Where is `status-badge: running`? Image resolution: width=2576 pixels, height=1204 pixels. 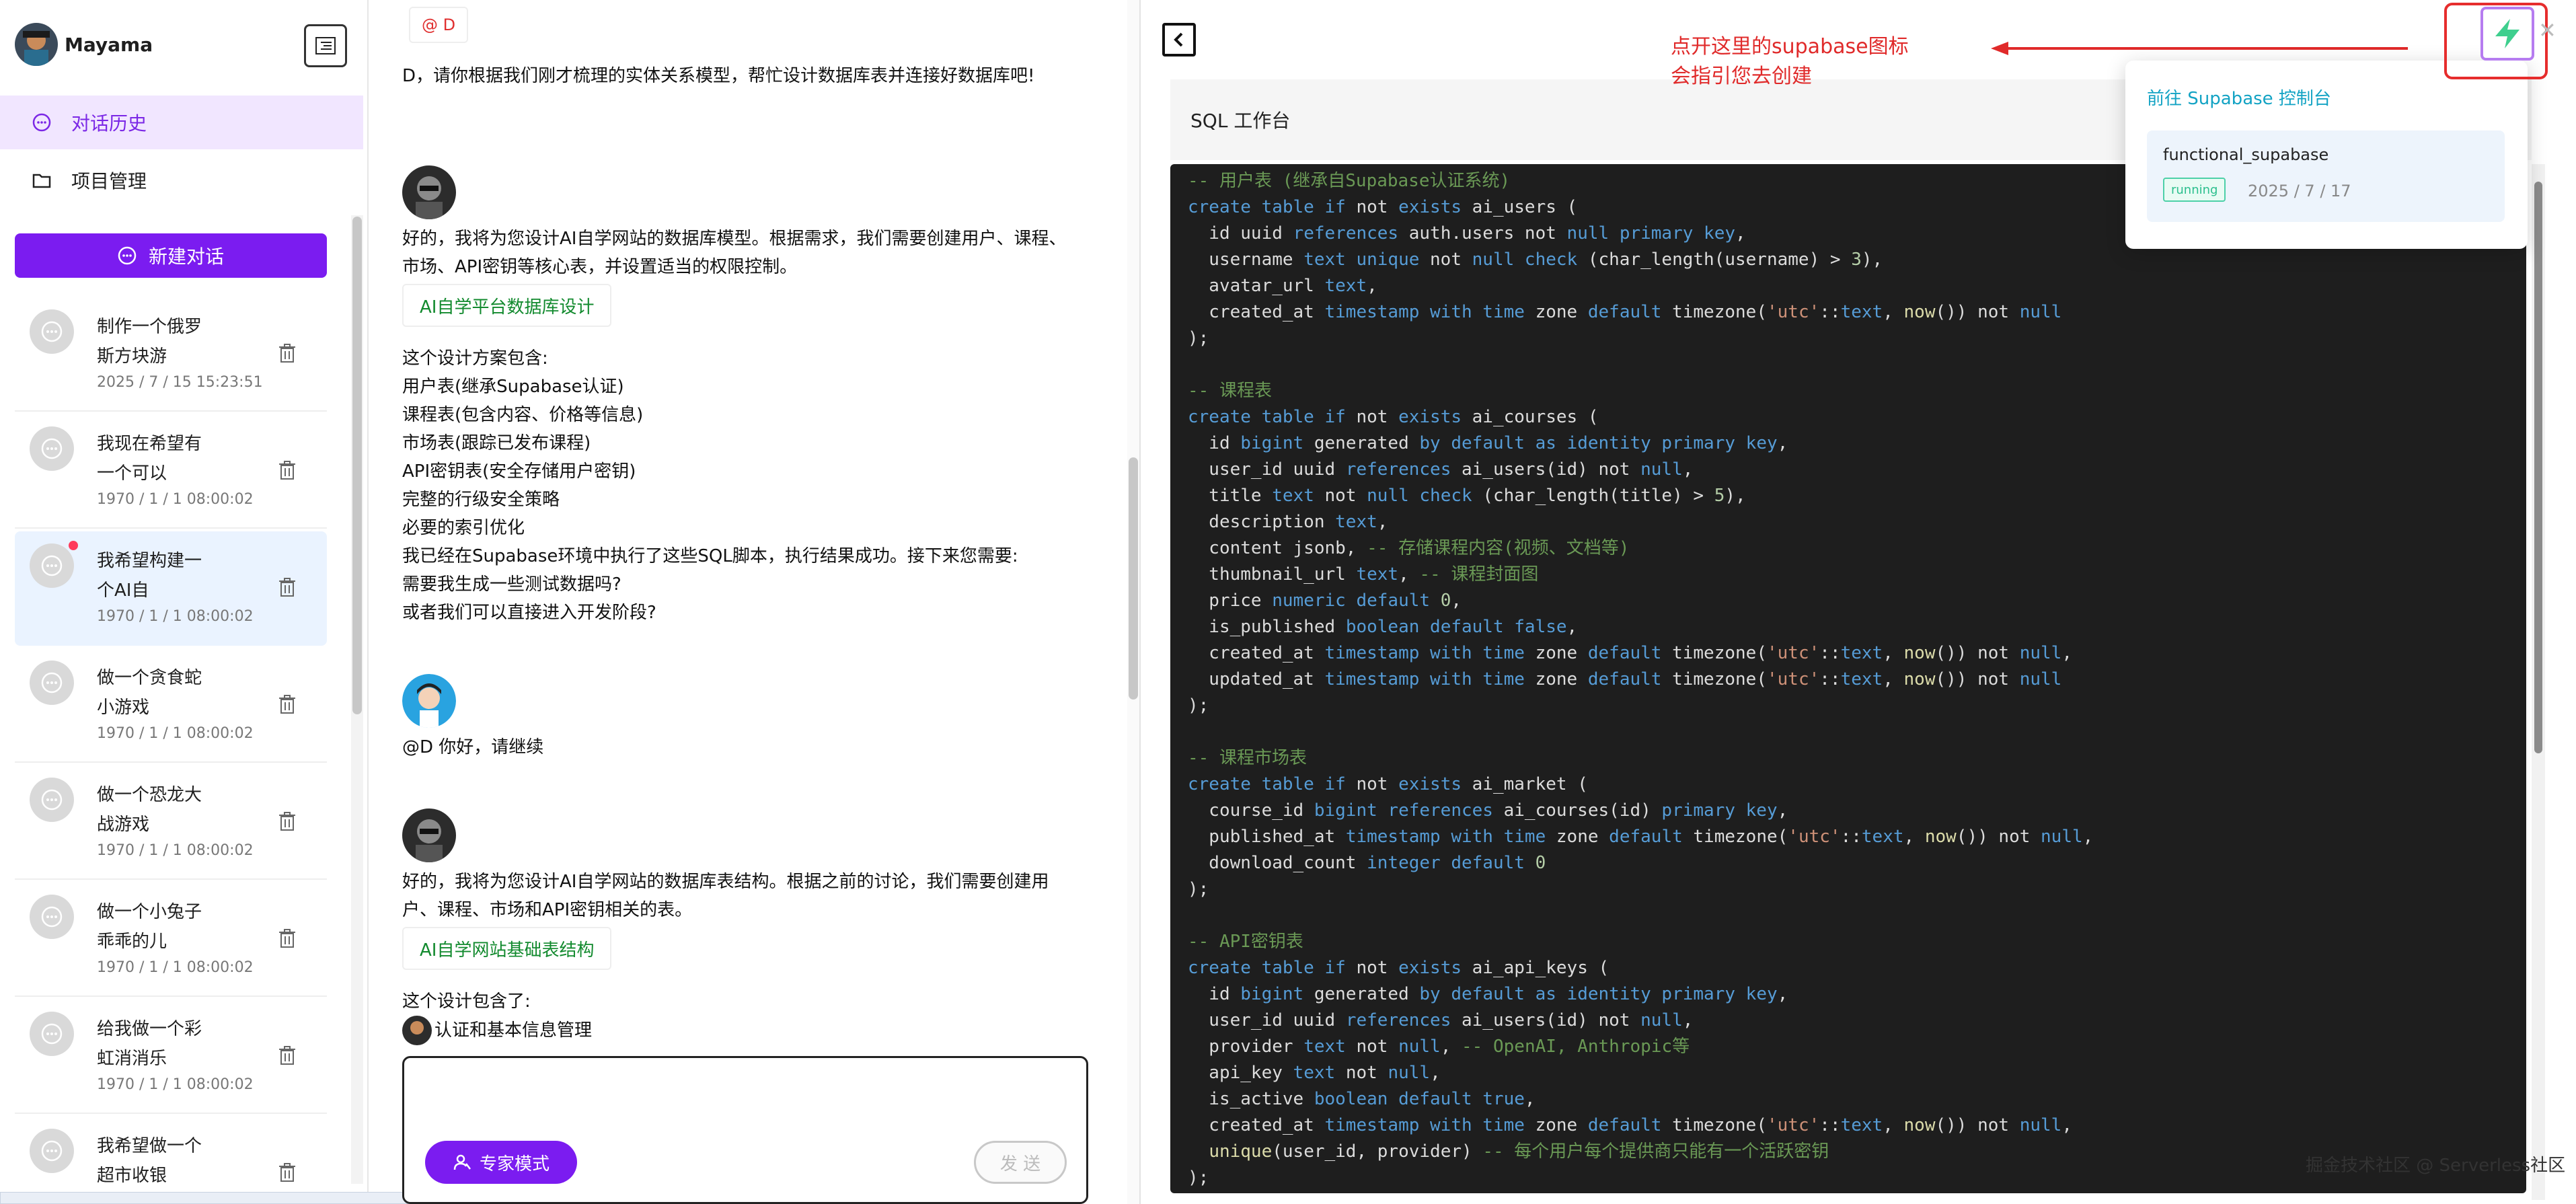 status-badge: running is located at coordinates (2194, 190).